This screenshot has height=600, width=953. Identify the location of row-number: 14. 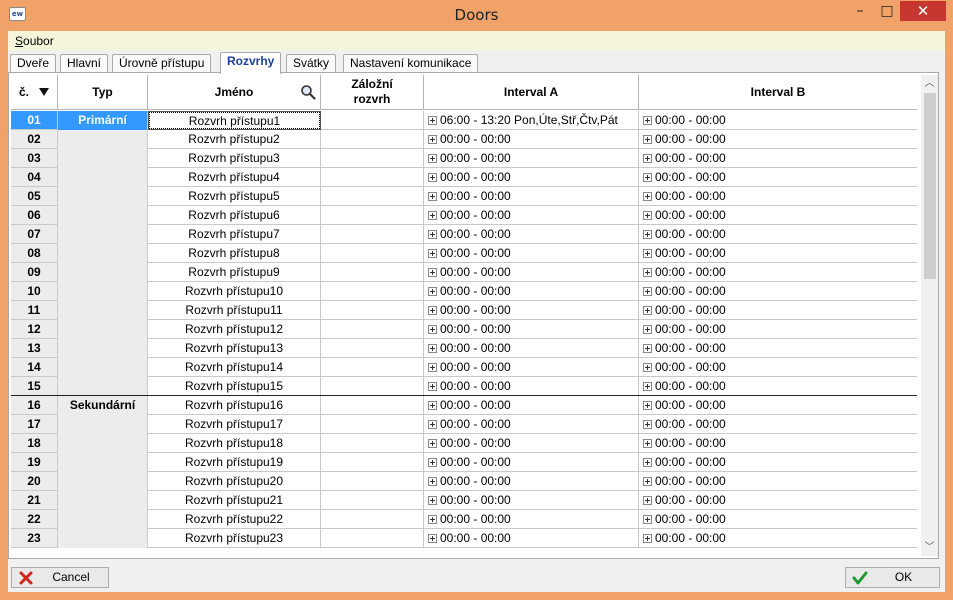
(34, 367).